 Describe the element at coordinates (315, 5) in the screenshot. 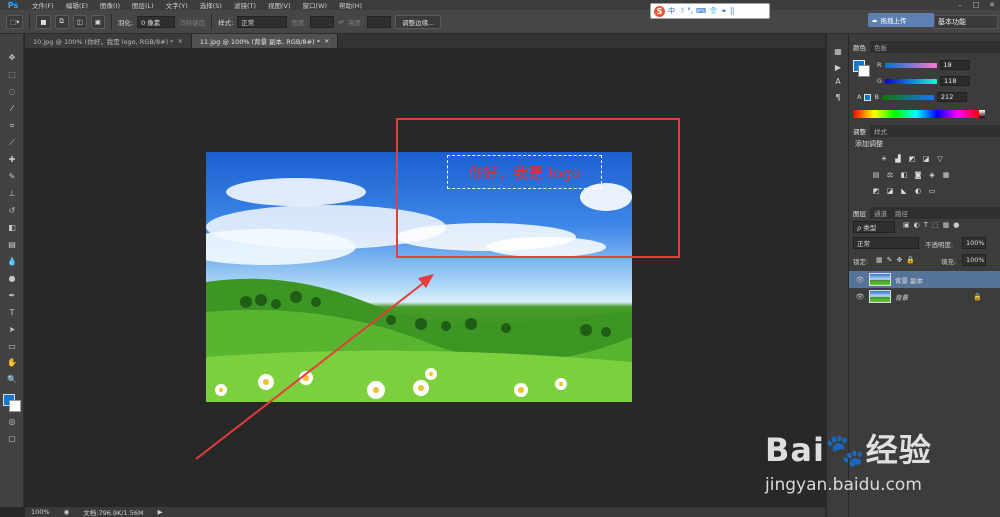

I see `menu-window: 窗口(W)` at that location.